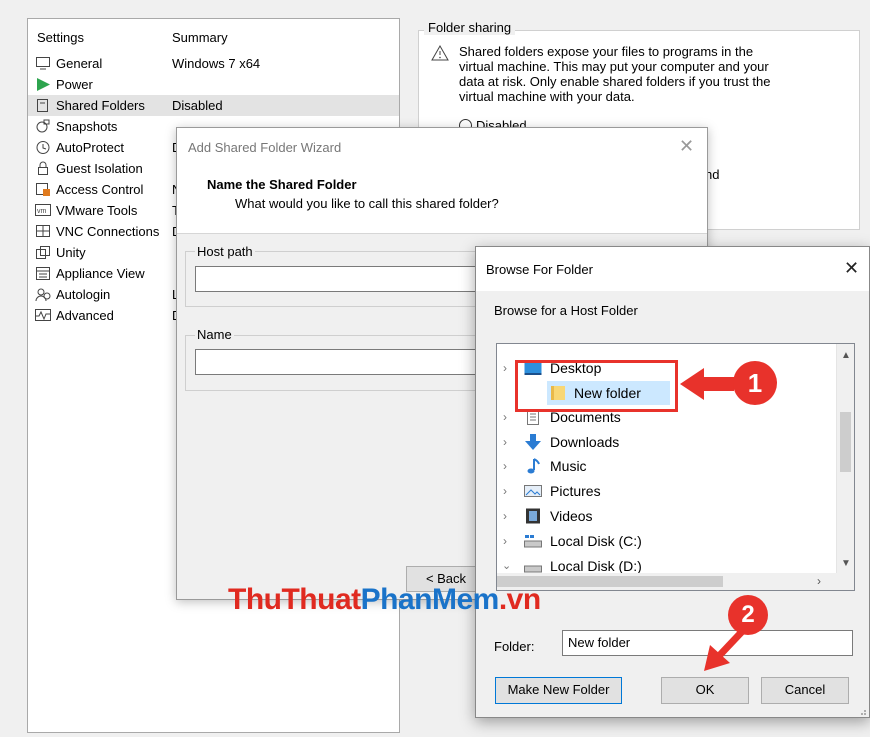 The image size is (870, 737). Describe the element at coordinates (533, 541) in the screenshot. I see `drive-c-icon` at that location.